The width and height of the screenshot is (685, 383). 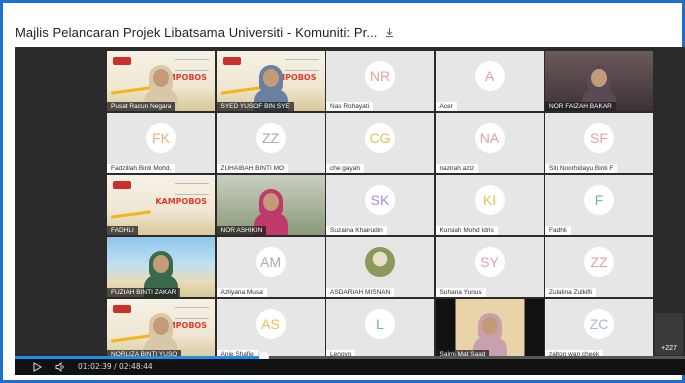 I want to click on participant-tile: L Lenovo, so click(x=380, y=329).